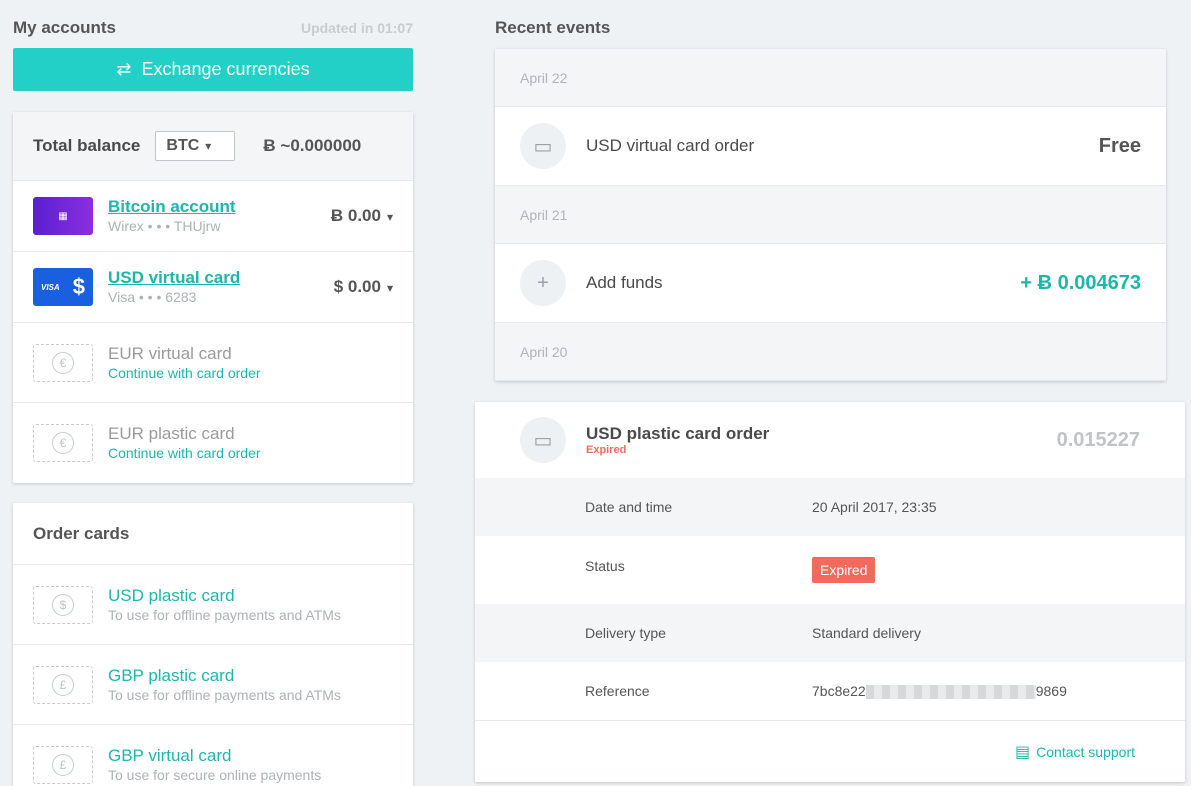 The width and height of the screenshot is (1191, 786). I want to click on total-balance-row: Total balance BTC ▾ Ƀ ~0.000000, so click(213, 146).